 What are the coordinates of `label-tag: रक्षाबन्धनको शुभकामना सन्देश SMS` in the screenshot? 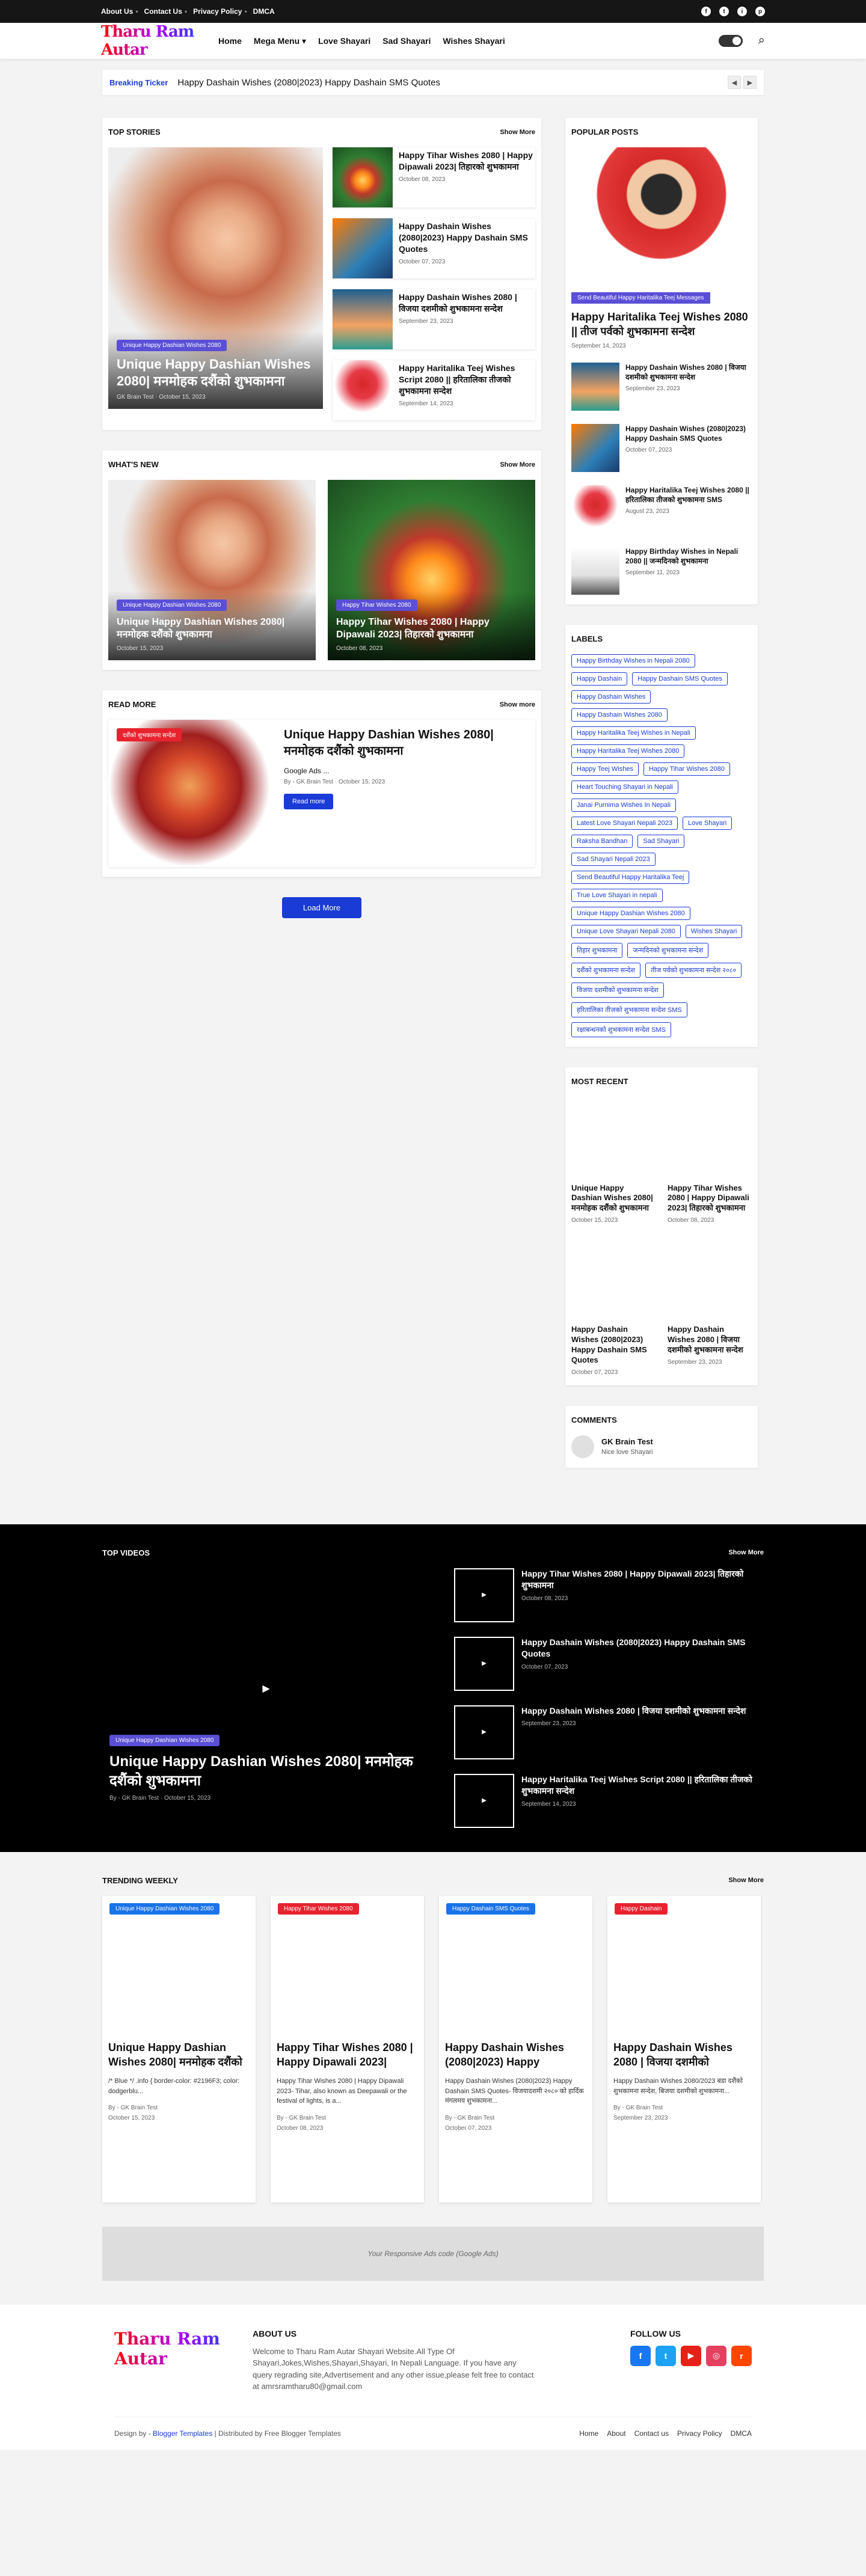 It's located at (621, 1029).